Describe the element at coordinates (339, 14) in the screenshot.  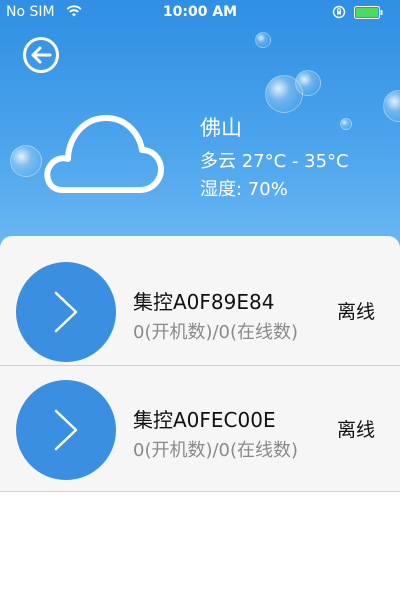
I see `rotation-lock-icon` at that location.